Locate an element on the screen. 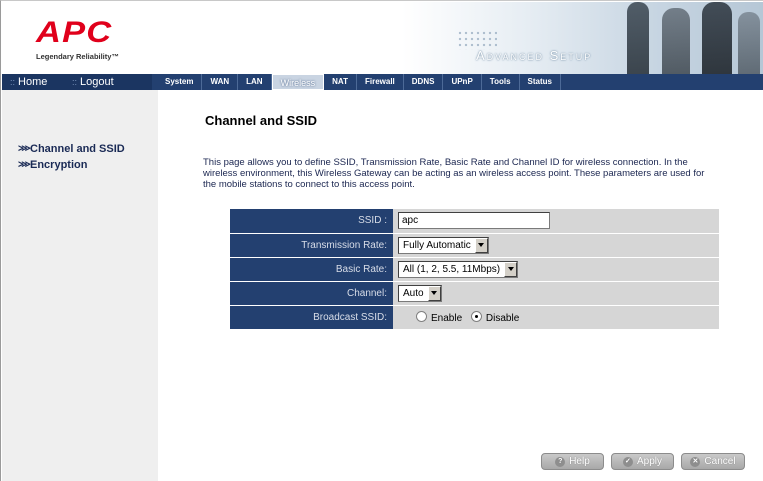 The height and width of the screenshot is (481, 763). tab-firewall: Firewall is located at coordinates (380, 82).